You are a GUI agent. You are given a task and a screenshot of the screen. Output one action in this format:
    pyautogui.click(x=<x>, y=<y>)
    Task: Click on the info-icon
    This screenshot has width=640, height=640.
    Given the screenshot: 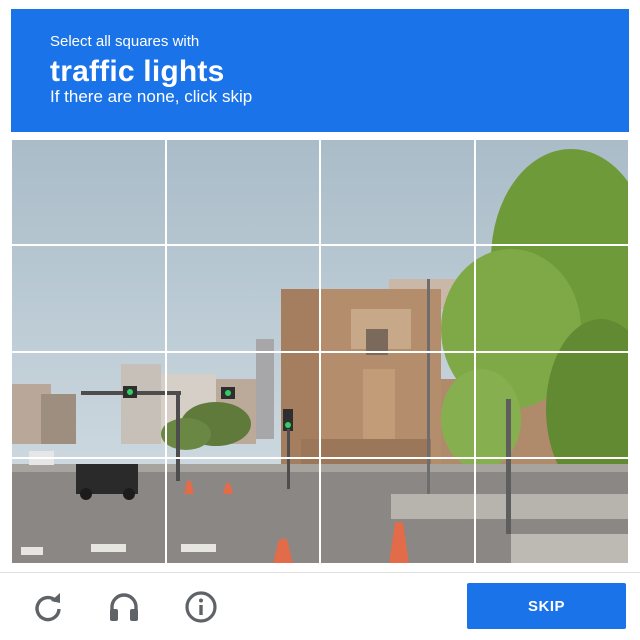 What is the action you would take?
    pyautogui.click(x=201, y=607)
    